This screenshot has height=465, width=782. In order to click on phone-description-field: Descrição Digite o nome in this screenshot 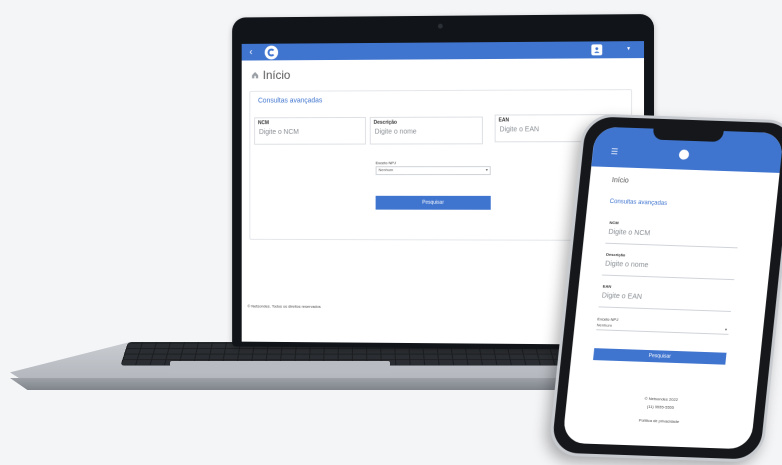, I will do `click(669, 265)`.